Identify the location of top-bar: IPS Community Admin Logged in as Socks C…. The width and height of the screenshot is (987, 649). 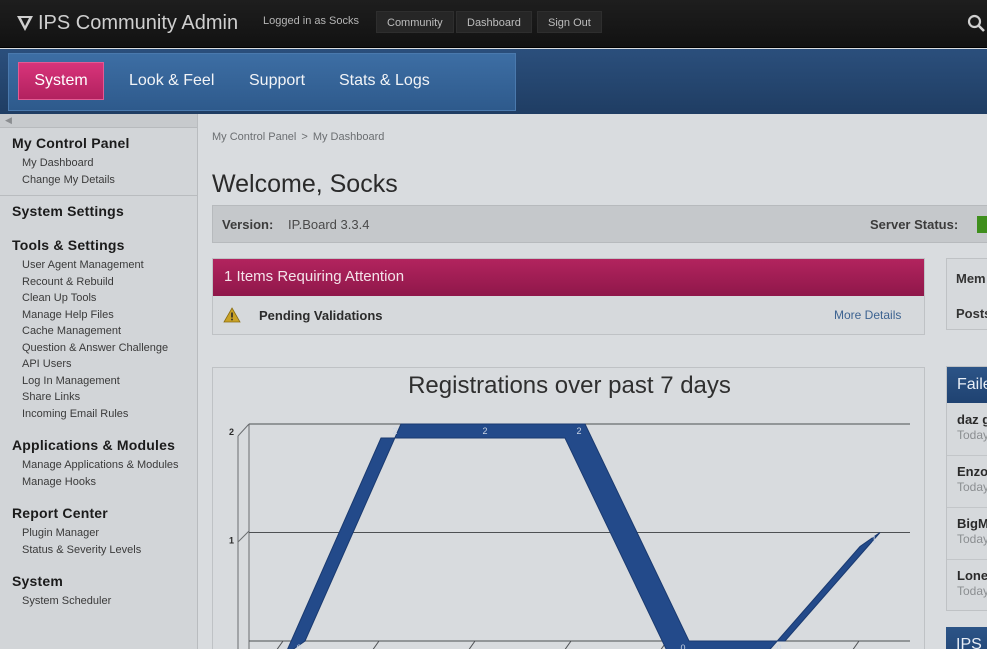
(493, 24).